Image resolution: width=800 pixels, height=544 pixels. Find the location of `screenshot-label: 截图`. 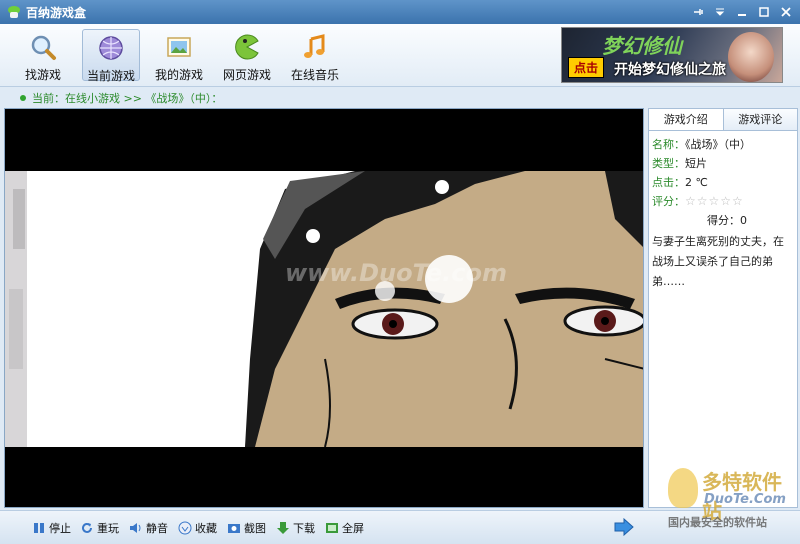

screenshot-label: 截图 is located at coordinates (255, 528).